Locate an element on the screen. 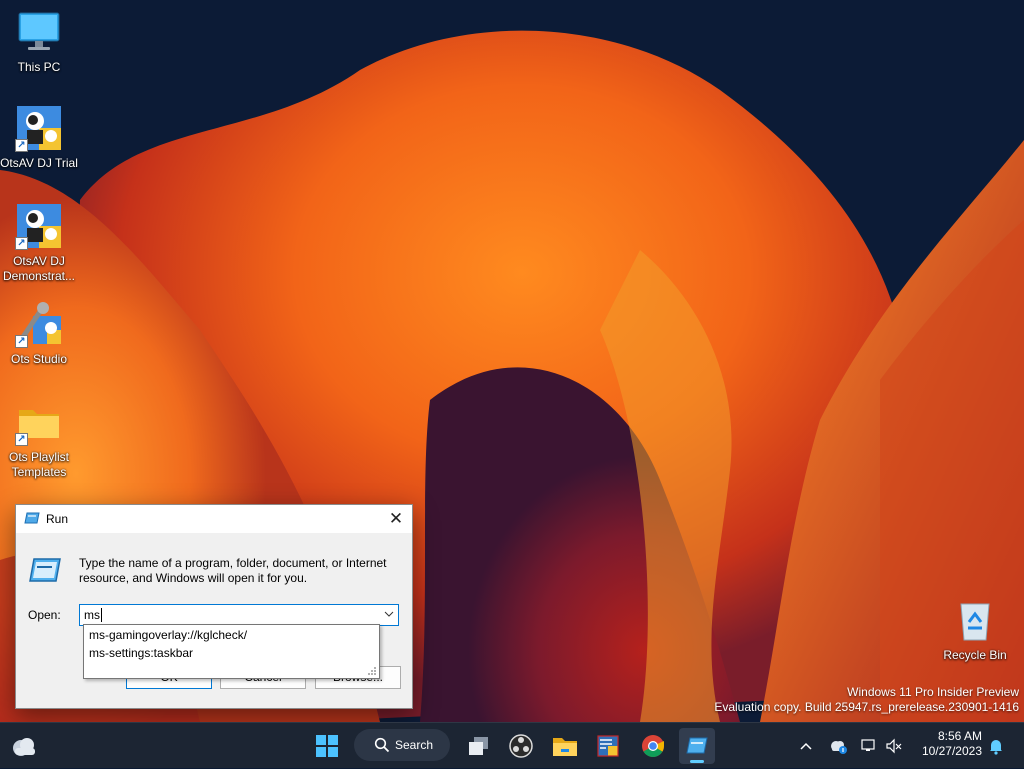 The width and height of the screenshot is (1024, 769). chevron-down-icon is located at coordinates (389, 615).